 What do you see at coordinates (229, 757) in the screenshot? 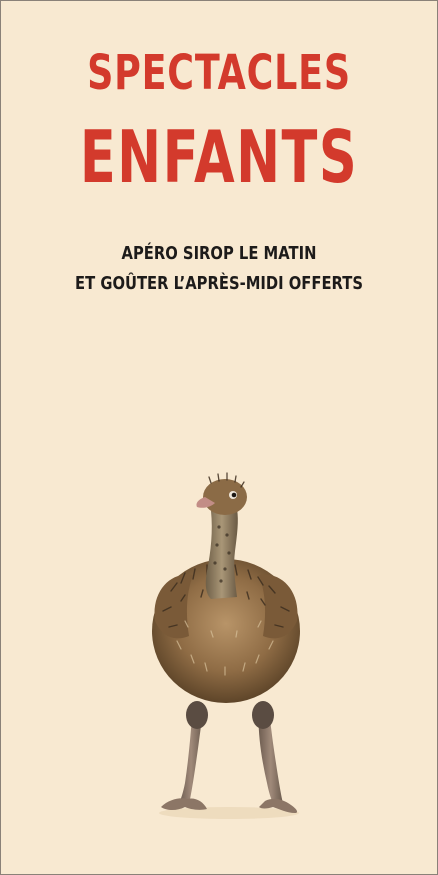
I see `legs` at bounding box center [229, 757].